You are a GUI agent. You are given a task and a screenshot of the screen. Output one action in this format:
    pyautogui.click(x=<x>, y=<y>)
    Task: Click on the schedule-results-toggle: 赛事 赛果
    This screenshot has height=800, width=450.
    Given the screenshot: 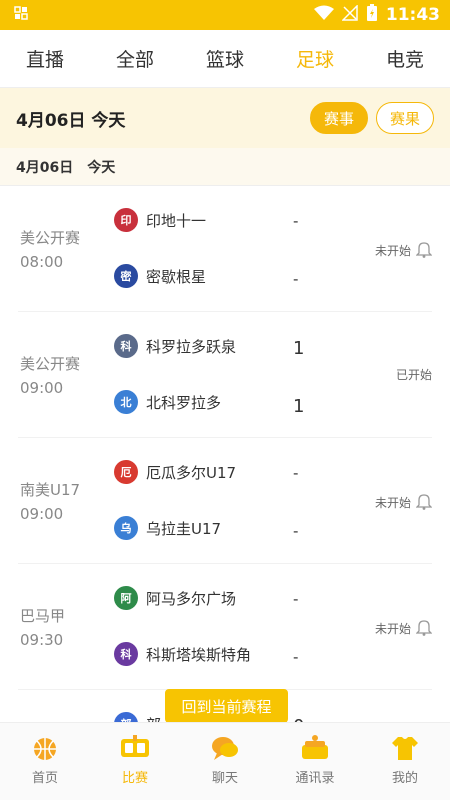 What is the action you would take?
    pyautogui.click(x=371, y=118)
    